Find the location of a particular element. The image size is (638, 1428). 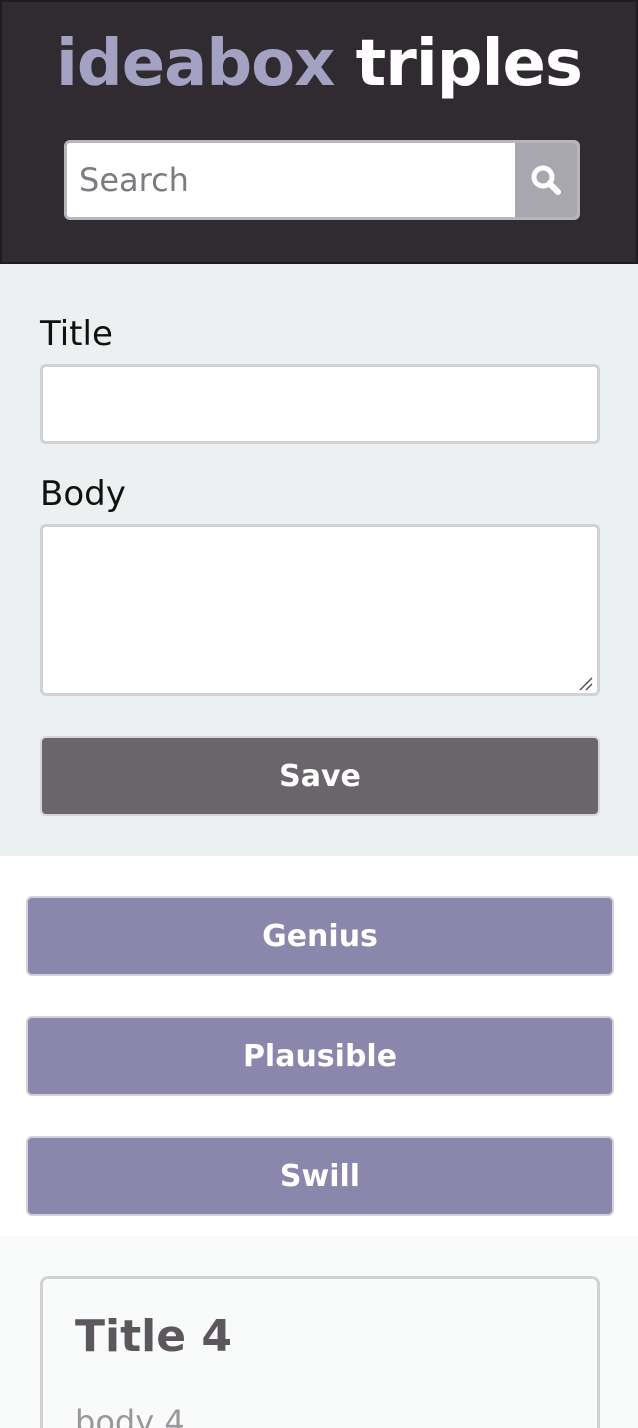

search-icon is located at coordinates (546, 180).